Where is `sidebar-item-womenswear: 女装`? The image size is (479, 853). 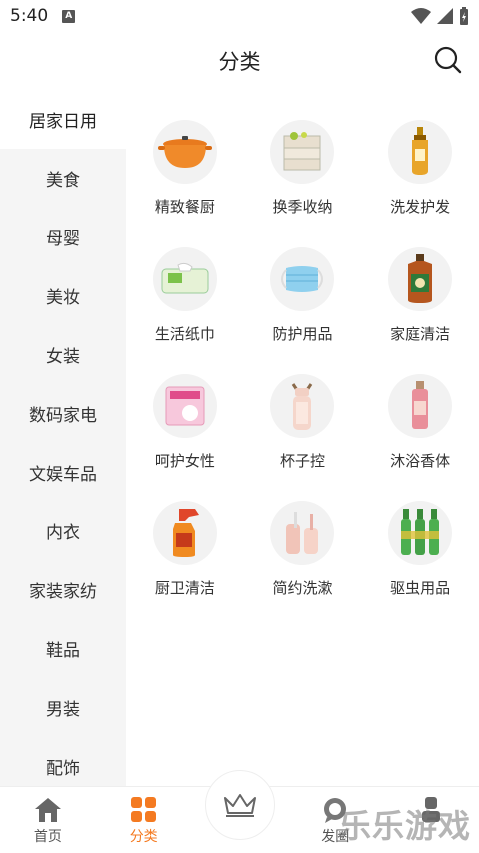
sidebar-item-womenswear: 女装 is located at coordinates (63, 354).